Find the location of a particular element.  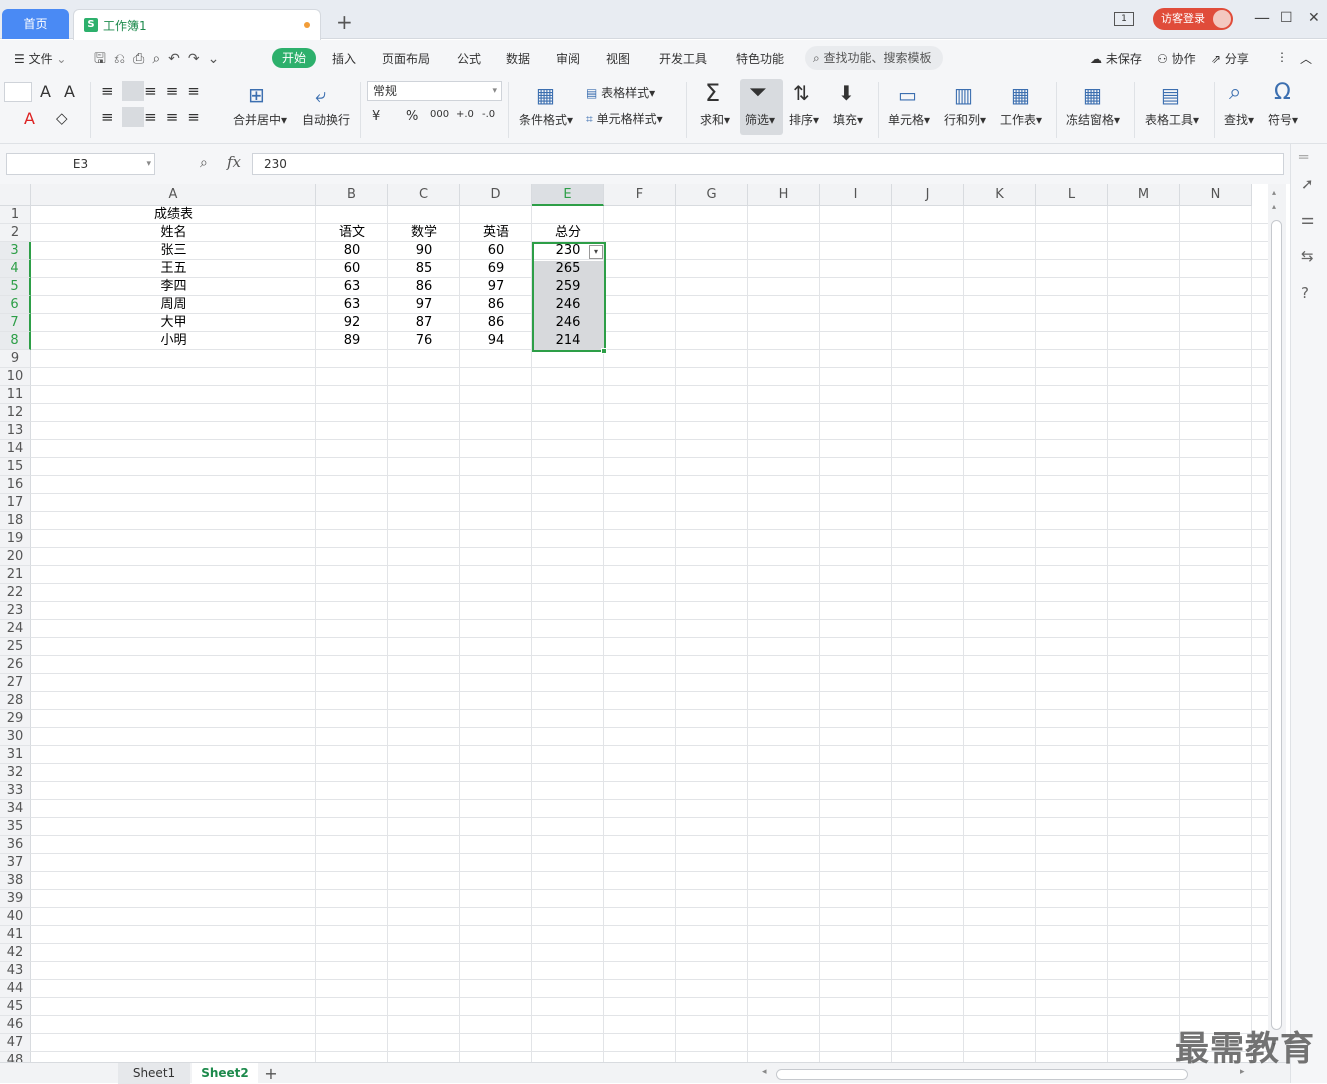

row-header-45: 45 is located at coordinates (15, 1007).